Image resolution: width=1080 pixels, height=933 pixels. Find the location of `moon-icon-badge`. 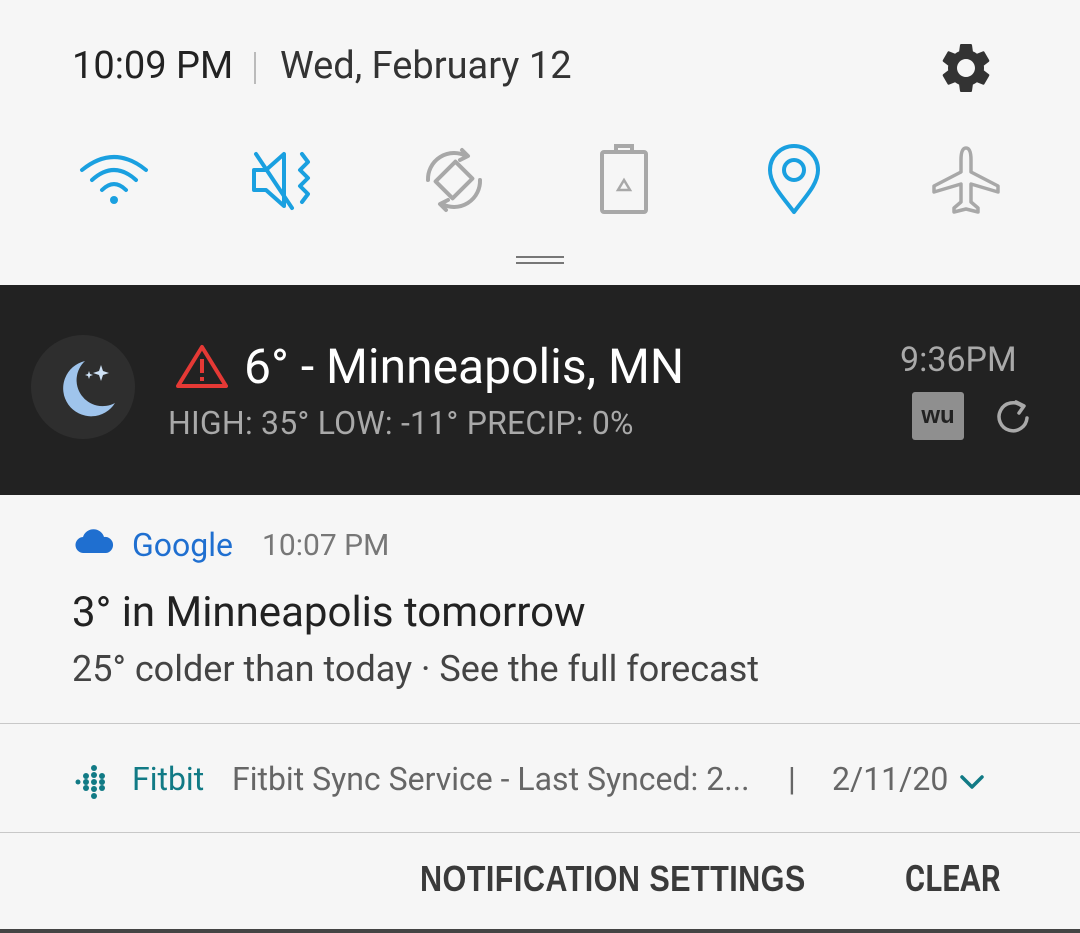

moon-icon-badge is located at coordinates (83, 387).